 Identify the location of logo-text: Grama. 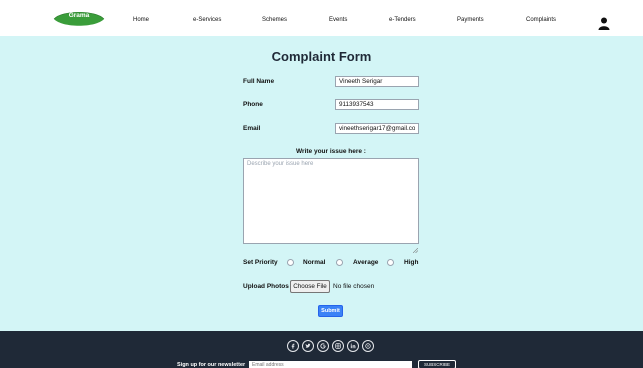
(79, 15).